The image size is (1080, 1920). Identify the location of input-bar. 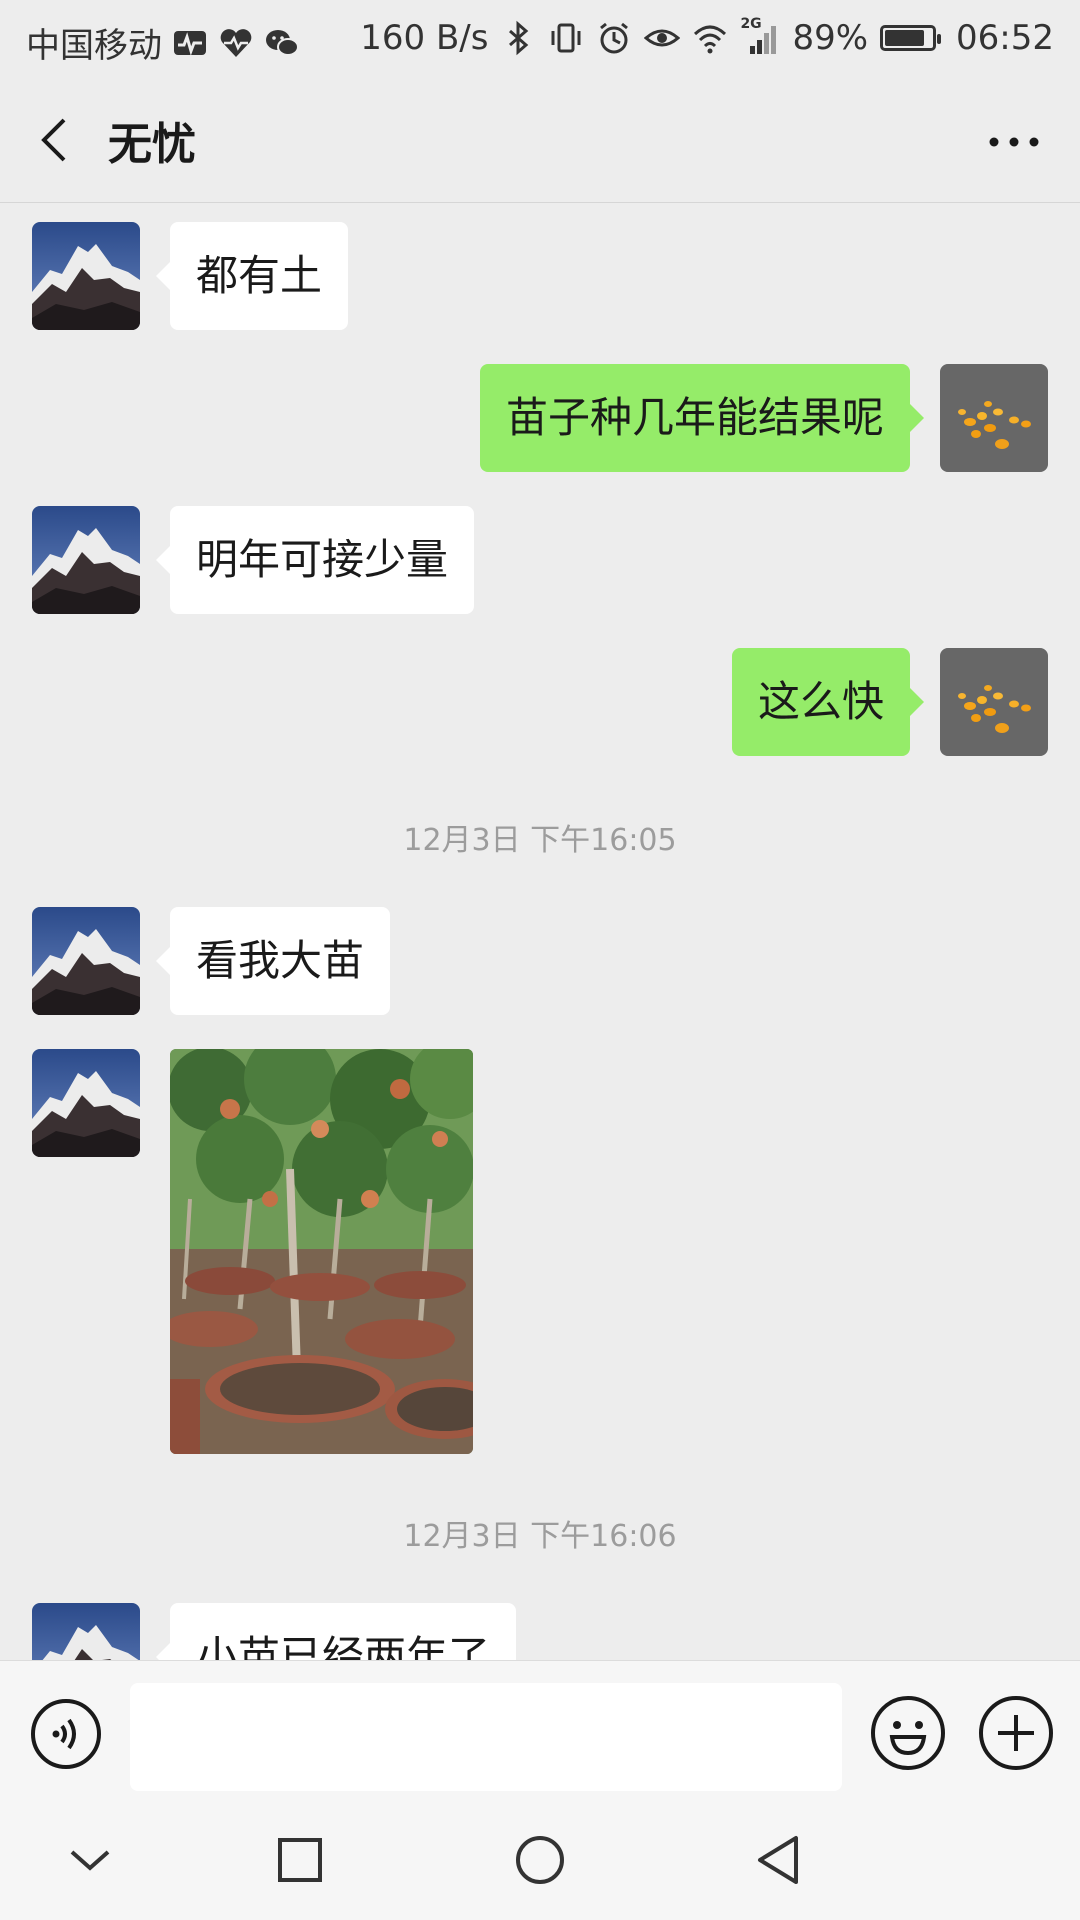
(540, 1729).